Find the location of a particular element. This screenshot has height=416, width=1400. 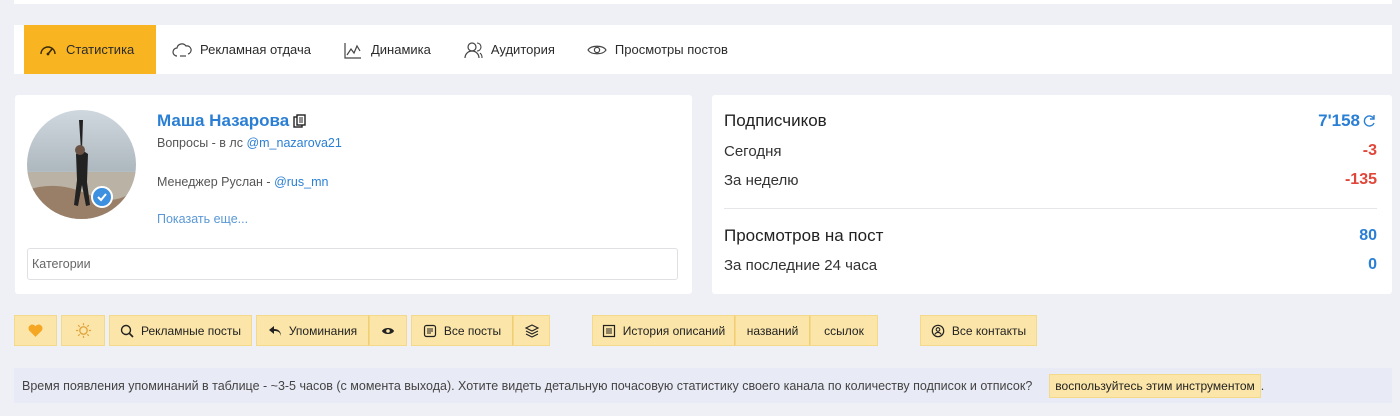

subscribers-row: Подписчиков 7'158 is located at coordinates (1050, 121).